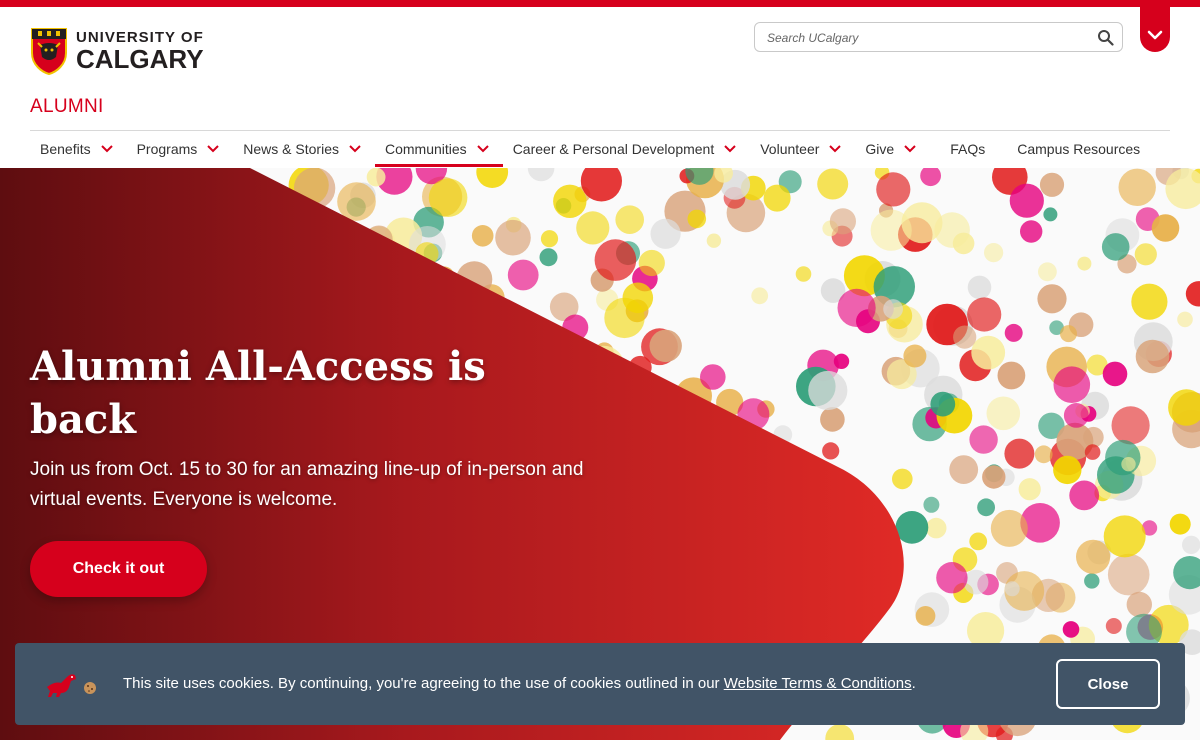  Describe the element at coordinates (65, 149) in the screenshot. I see `nav-item-label: Benefits` at that location.